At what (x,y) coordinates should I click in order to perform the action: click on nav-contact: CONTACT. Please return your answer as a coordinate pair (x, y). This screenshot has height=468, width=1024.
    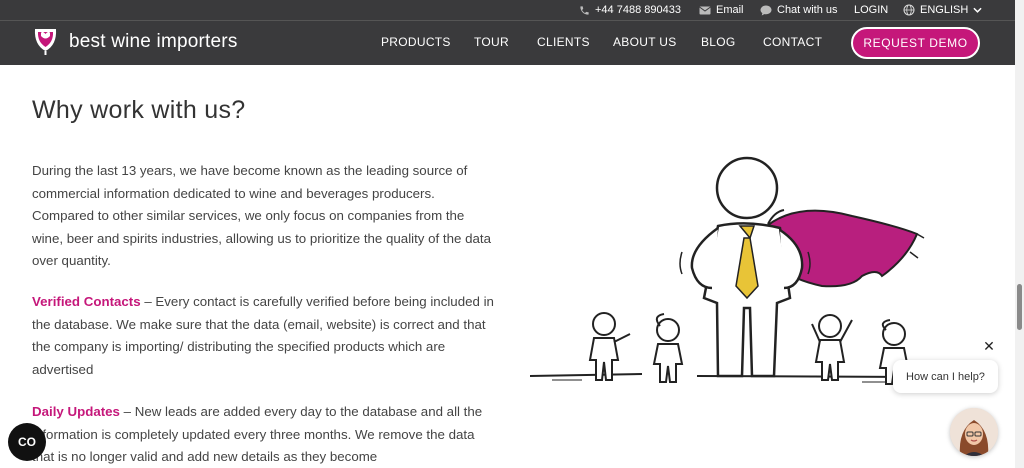
    Looking at the image, I should click on (792, 42).